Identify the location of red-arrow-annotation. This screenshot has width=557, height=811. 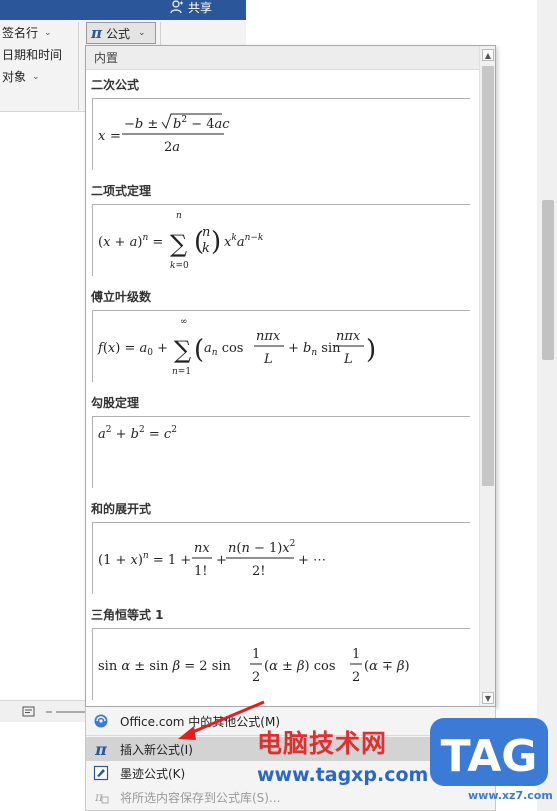
(221, 720).